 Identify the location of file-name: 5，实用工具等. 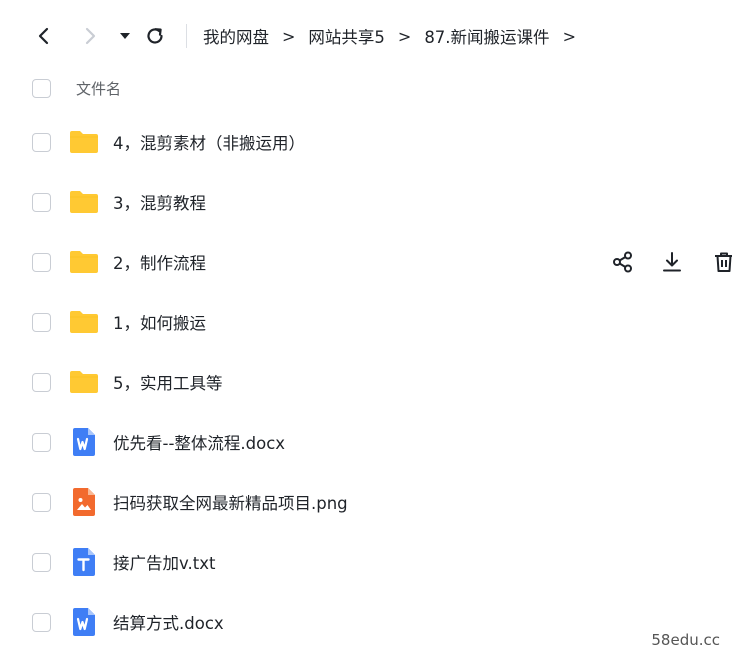
(168, 382).